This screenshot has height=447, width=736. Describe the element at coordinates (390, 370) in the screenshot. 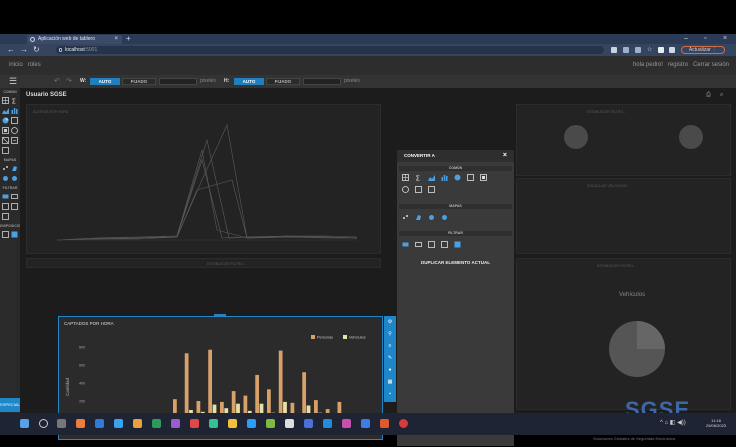

I see `palette-icon: ●` at that location.